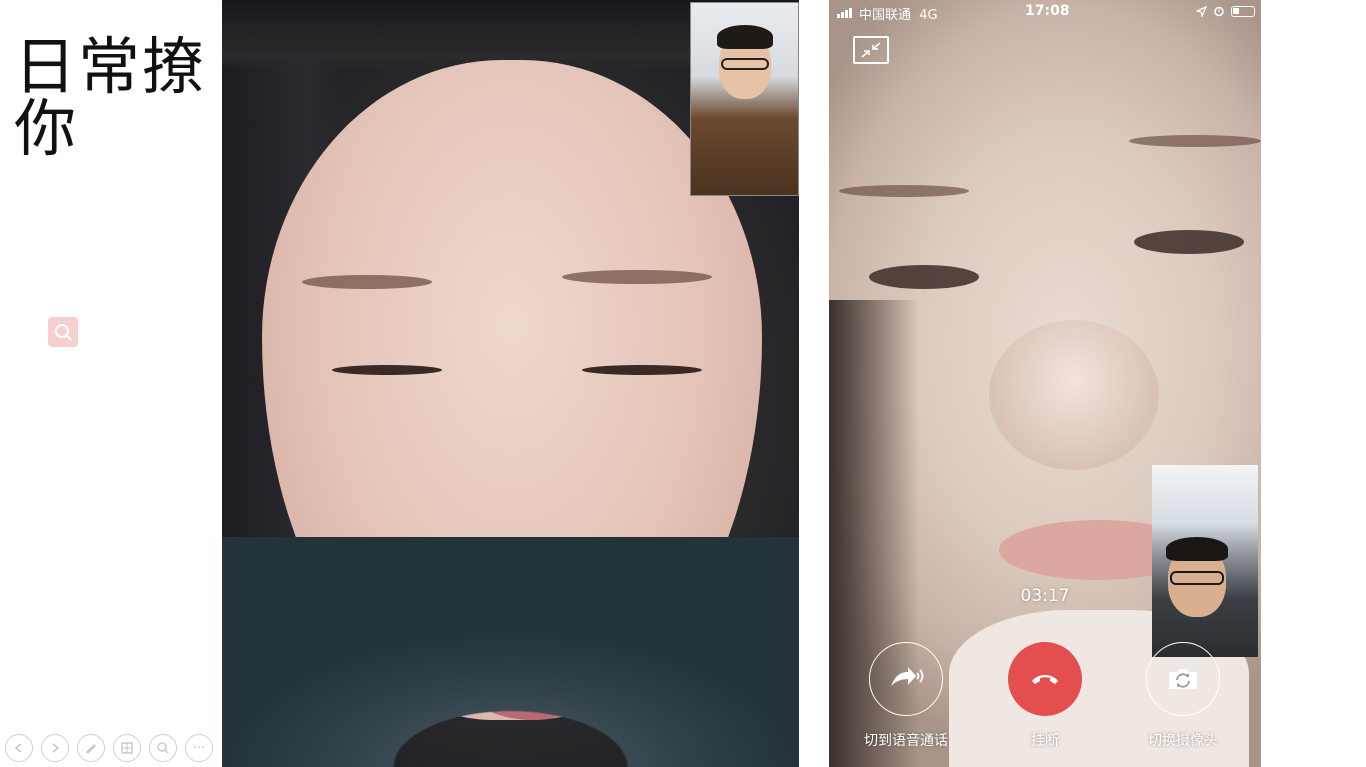 The image size is (1366, 767). What do you see at coordinates (109, 749) in the screenshot?
I see `presentation-toolbar: ···` at bounding box center [109, 749].